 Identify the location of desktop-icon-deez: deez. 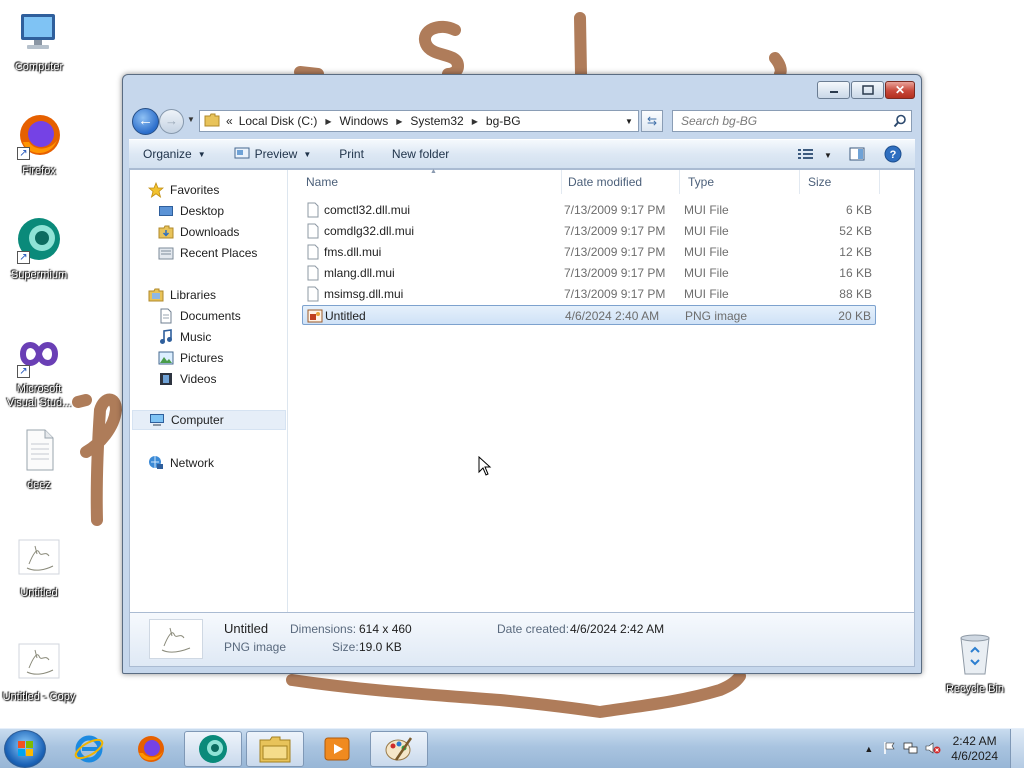
(39, 459).